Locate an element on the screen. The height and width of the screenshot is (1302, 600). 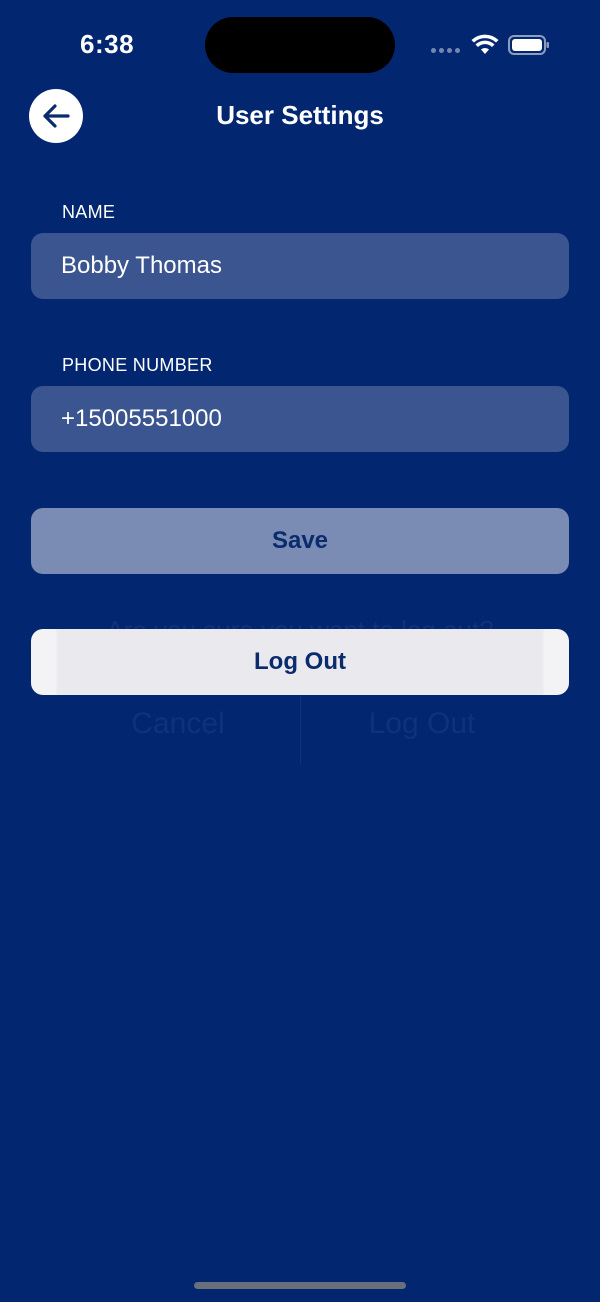
wifi-icon is located at coordinates (485, 44).